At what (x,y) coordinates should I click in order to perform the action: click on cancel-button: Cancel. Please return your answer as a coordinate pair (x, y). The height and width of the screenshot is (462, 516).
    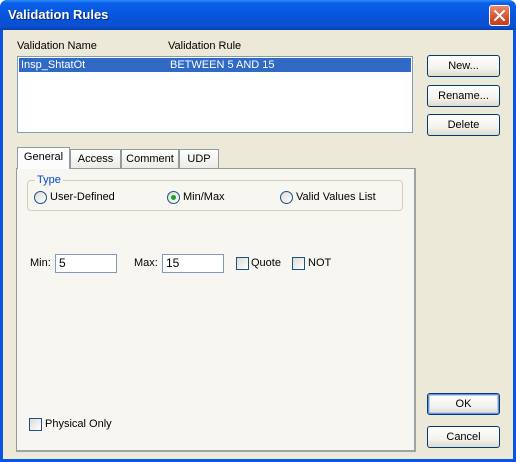
    Looking at the image, I should click on (463, 437).